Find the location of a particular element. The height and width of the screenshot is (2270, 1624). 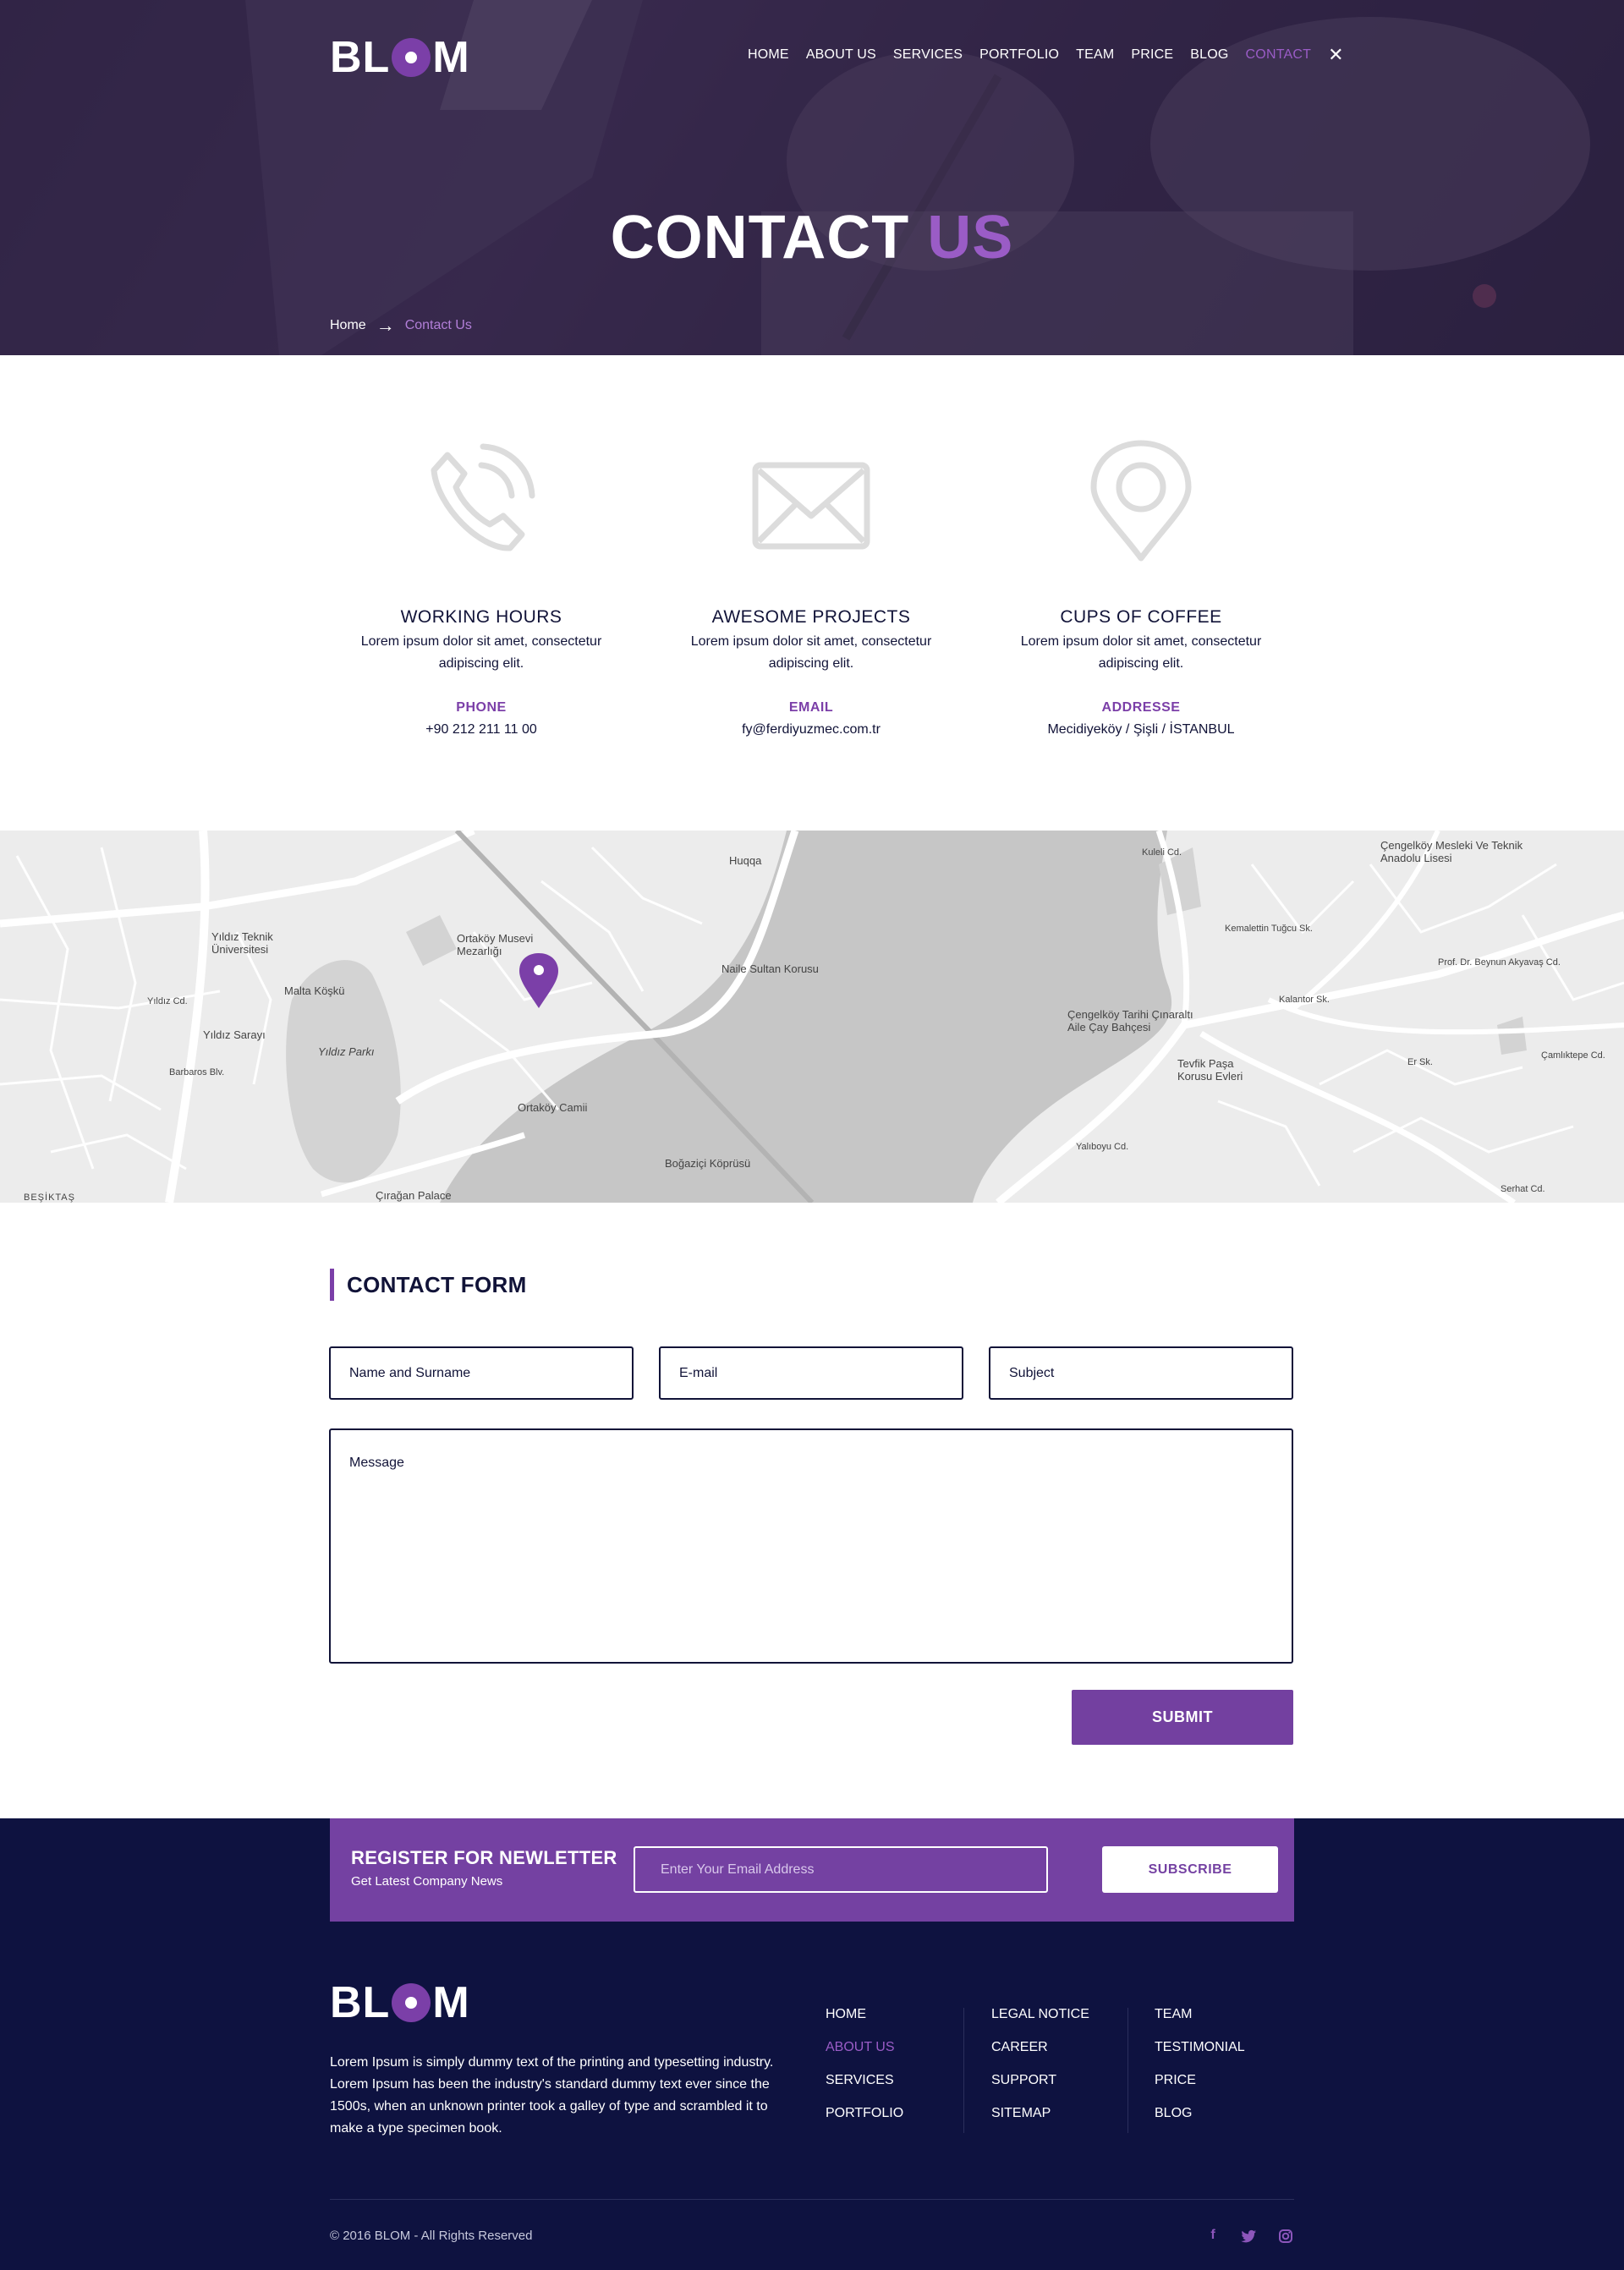

message-textarea is located at coordinates (811, 1546).